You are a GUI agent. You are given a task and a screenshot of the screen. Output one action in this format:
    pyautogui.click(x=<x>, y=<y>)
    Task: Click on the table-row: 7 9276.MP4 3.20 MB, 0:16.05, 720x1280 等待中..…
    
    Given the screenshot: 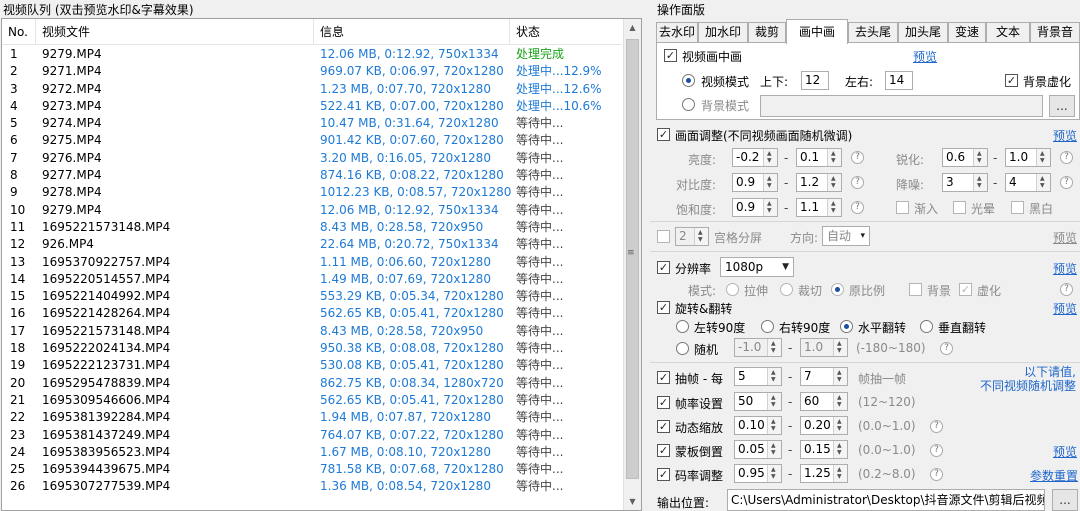 What is the action you would take?
    pyautogui.click(x=312, y=158)
    